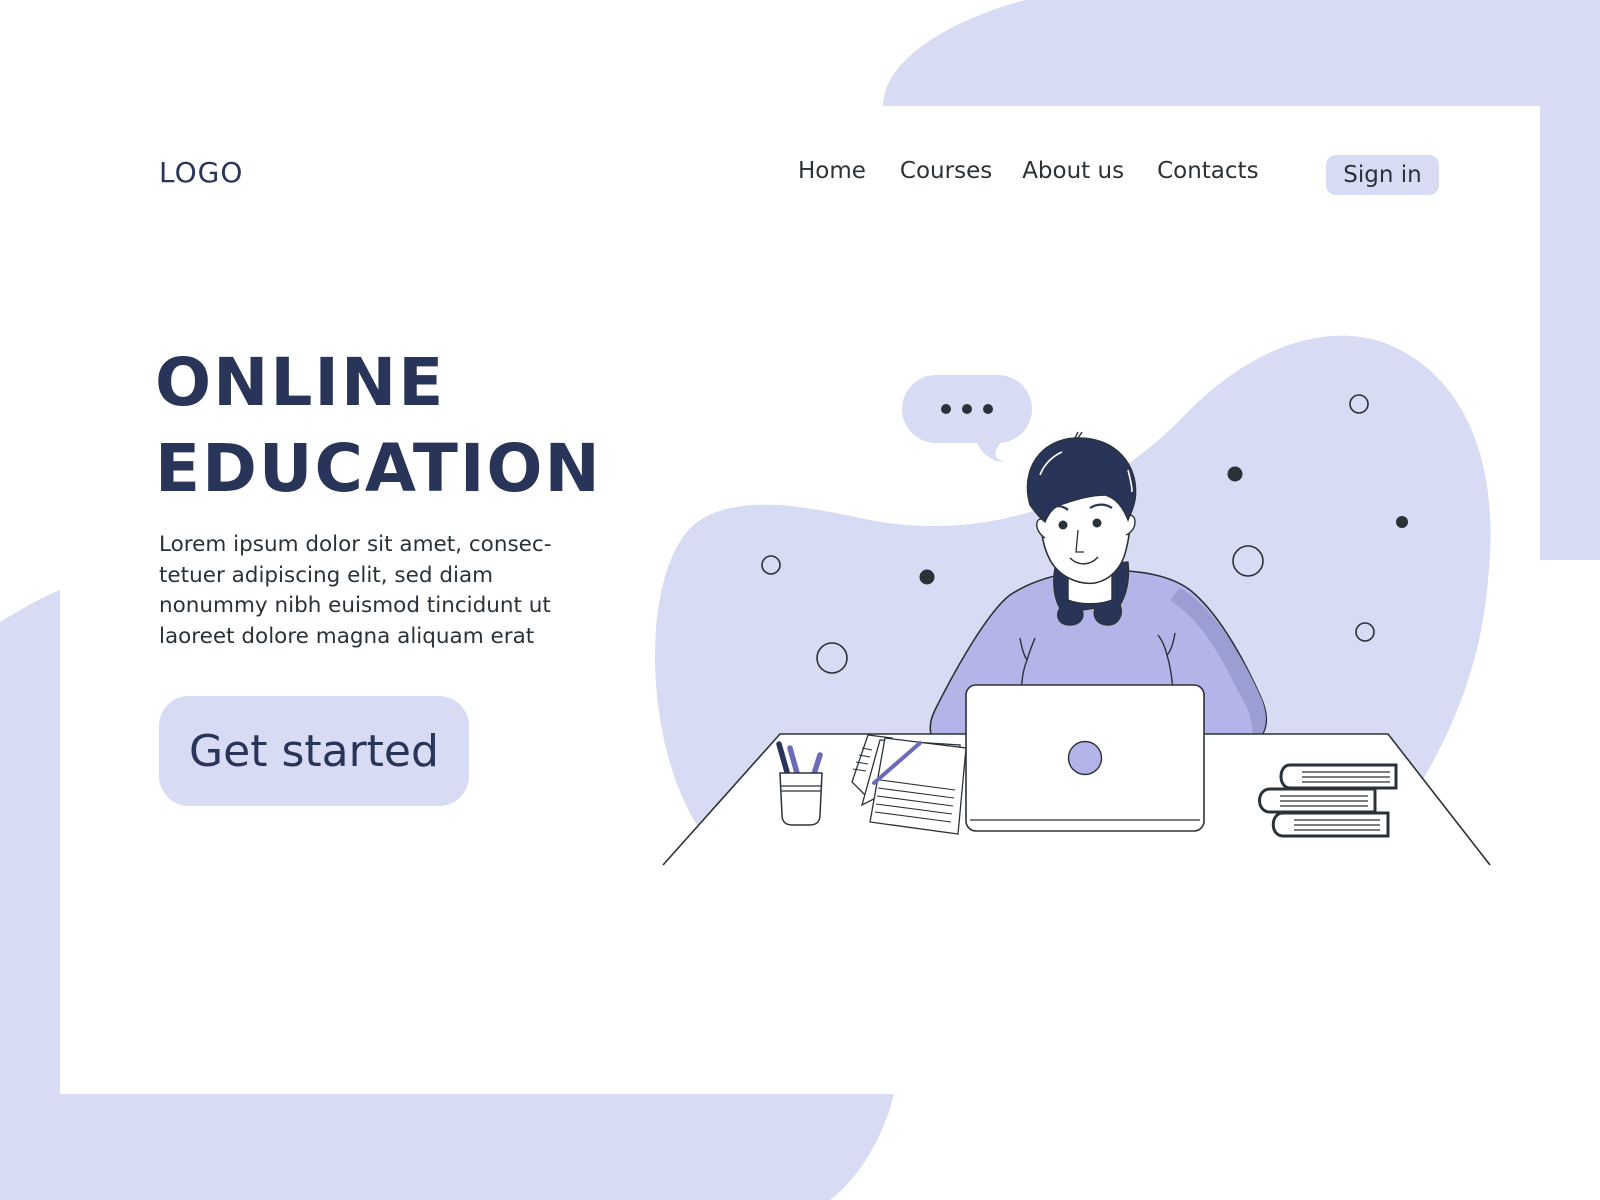 The image size is (1600, 1200). I want to click on hero-title: ONLINE EDUCATION, so click(378, 426).